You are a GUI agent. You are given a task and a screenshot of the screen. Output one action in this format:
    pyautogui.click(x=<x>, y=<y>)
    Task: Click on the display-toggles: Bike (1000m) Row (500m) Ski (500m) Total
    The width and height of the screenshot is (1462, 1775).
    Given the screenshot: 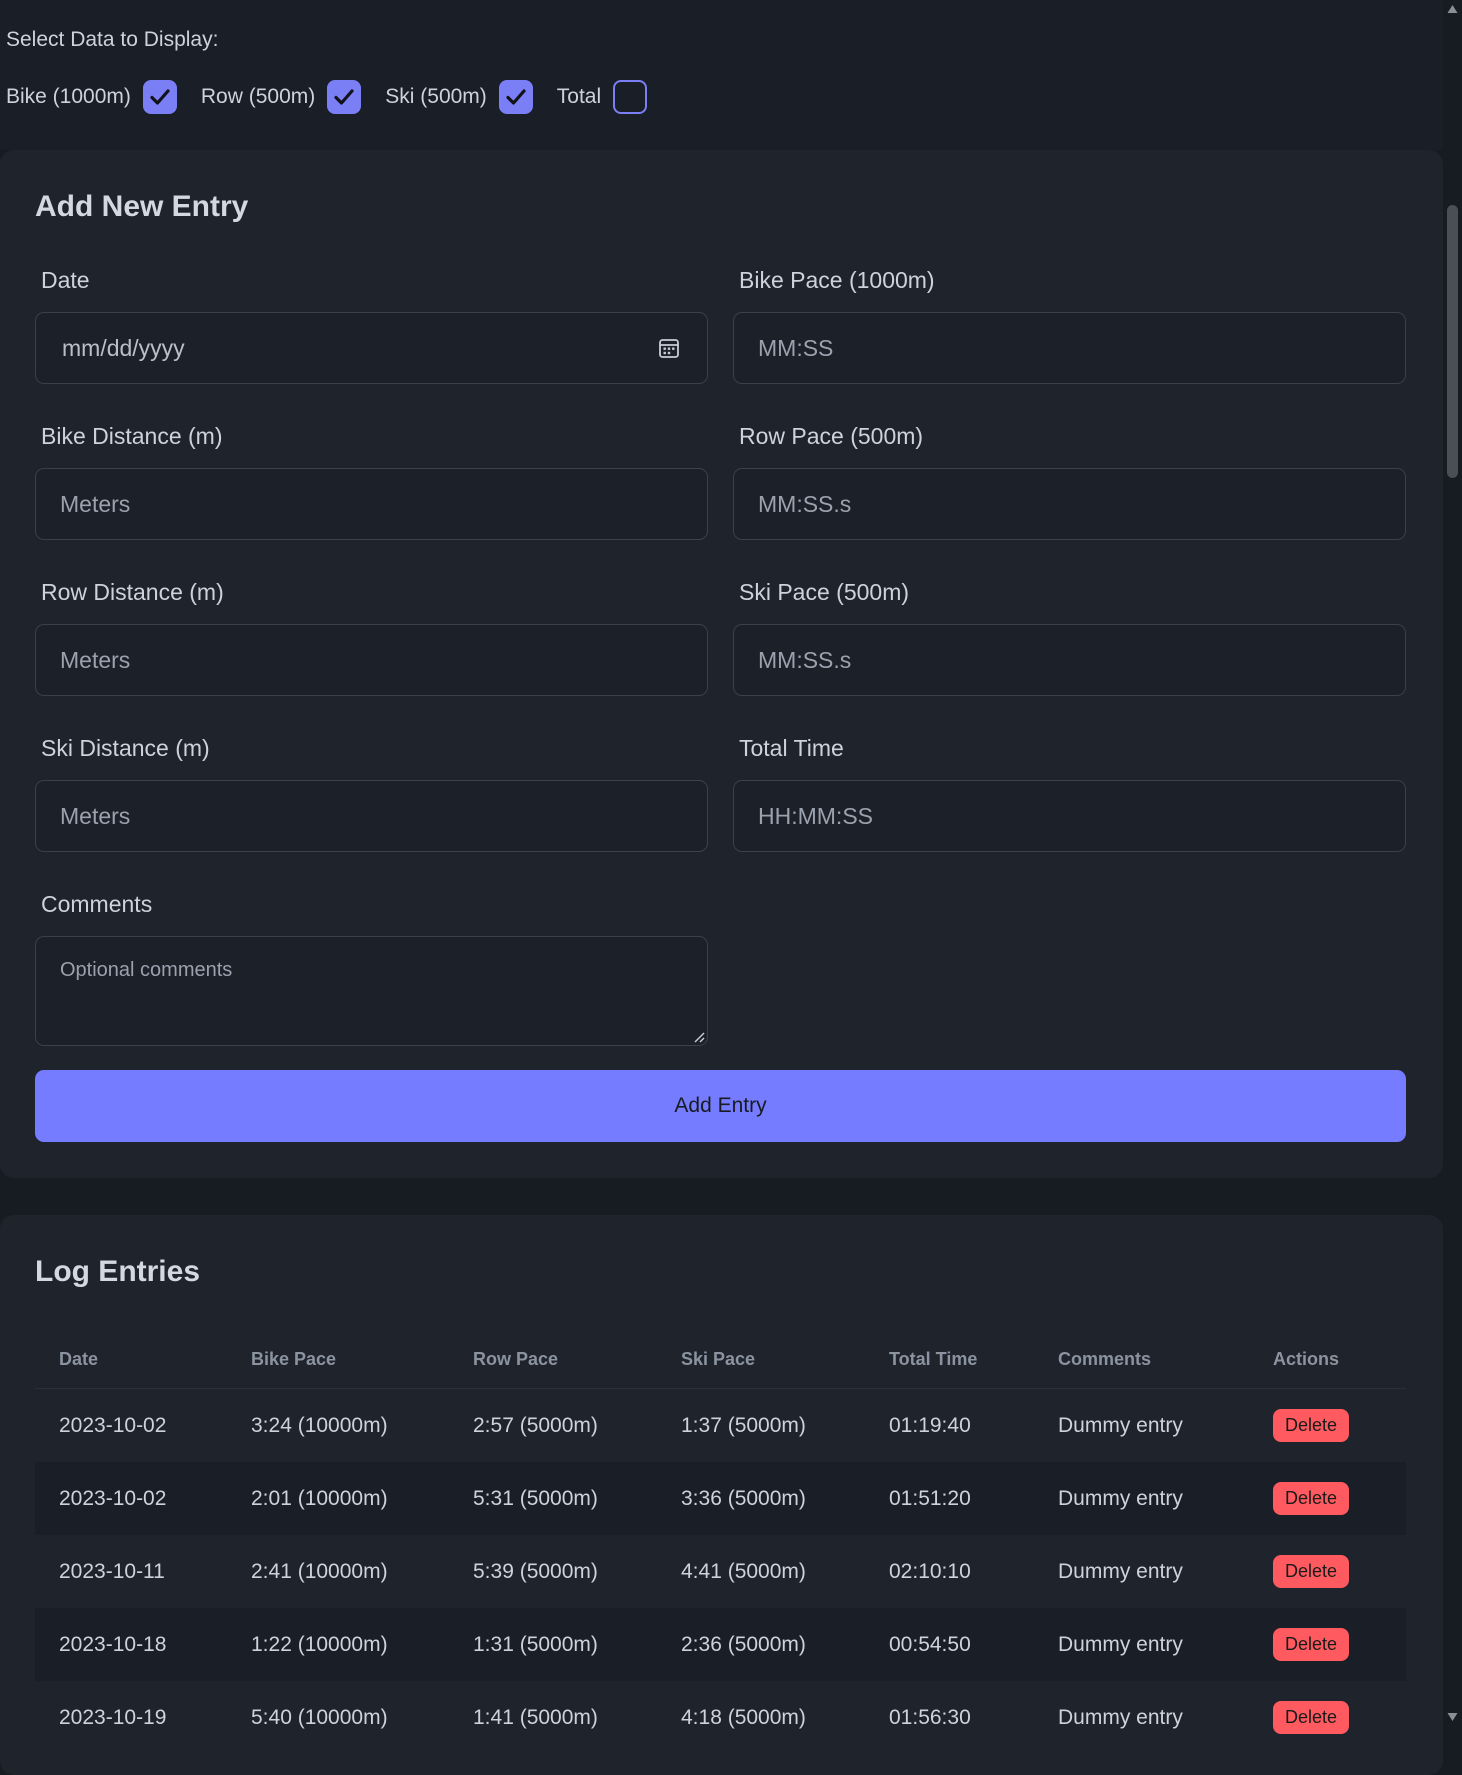 What is the action you would take?
    pyautogui.click(x=338, y=97)
    